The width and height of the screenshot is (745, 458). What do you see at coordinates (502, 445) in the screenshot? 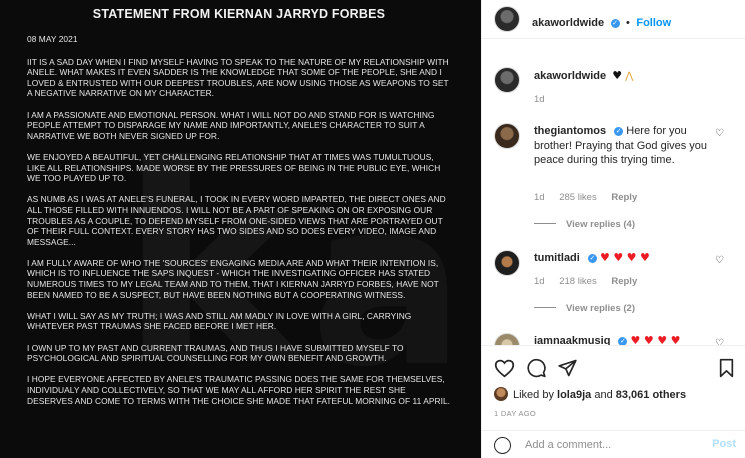
I see `emoji-icon` at bounding box center [502, 445].